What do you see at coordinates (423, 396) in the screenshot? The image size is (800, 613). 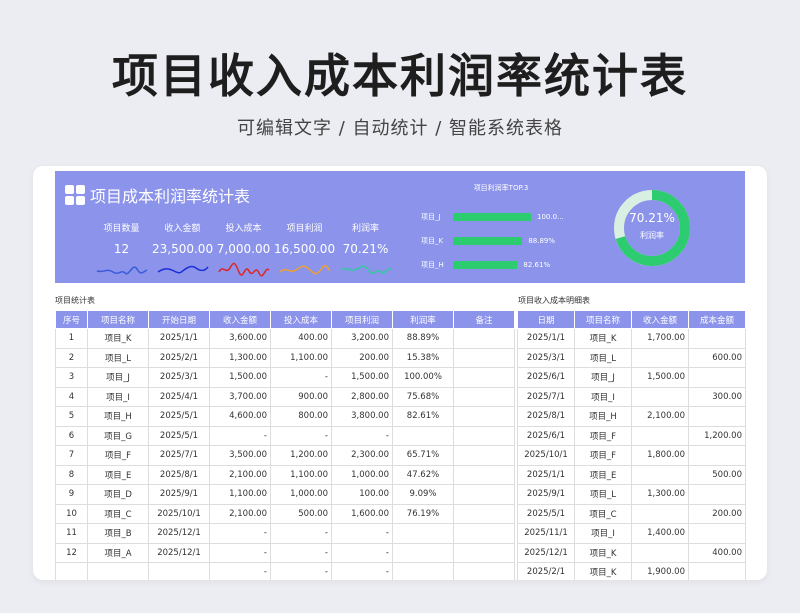 I see `table-cell: 75.68%` at bounding box center [423, 396].